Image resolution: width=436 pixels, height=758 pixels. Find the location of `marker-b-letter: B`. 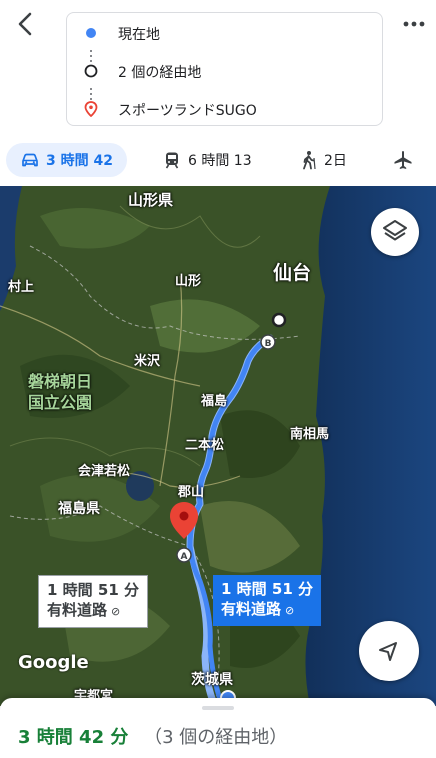

marker-b-letter: B is located at coordinates (268, 344).